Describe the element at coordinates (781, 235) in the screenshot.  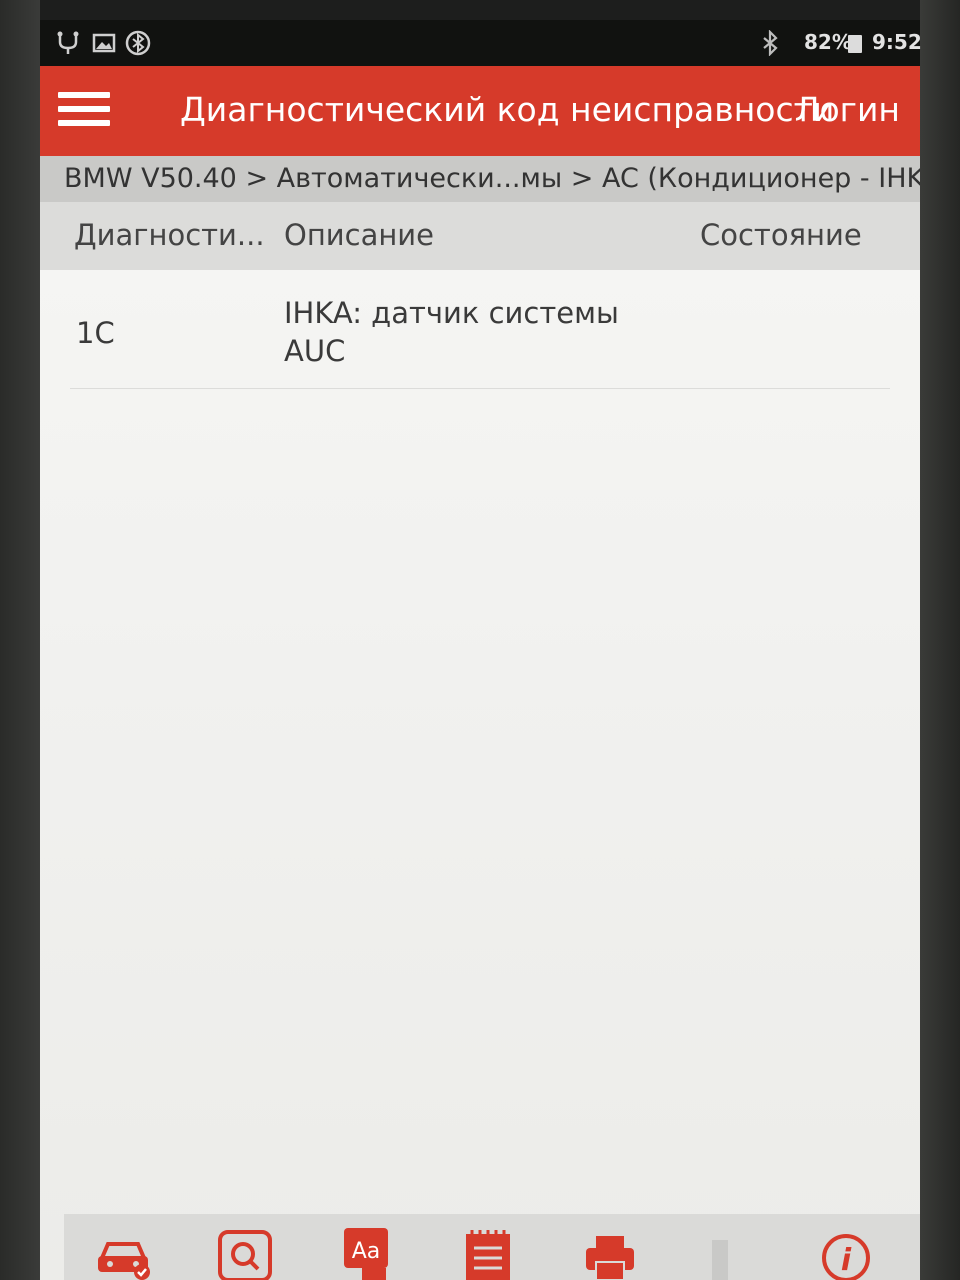
I see `column-header-state: Состояние` at that location.